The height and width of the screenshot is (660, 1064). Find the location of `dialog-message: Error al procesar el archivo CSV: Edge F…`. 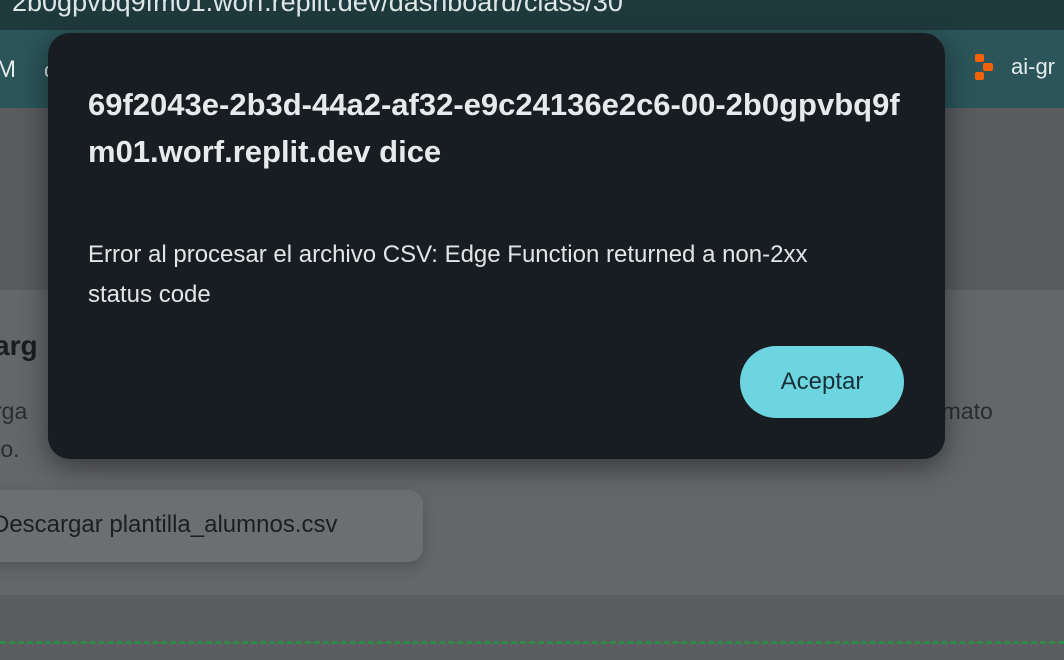

dialog-message: Error al procesar el archivo CSV: Edge F… is located at coordinates (448, 274).